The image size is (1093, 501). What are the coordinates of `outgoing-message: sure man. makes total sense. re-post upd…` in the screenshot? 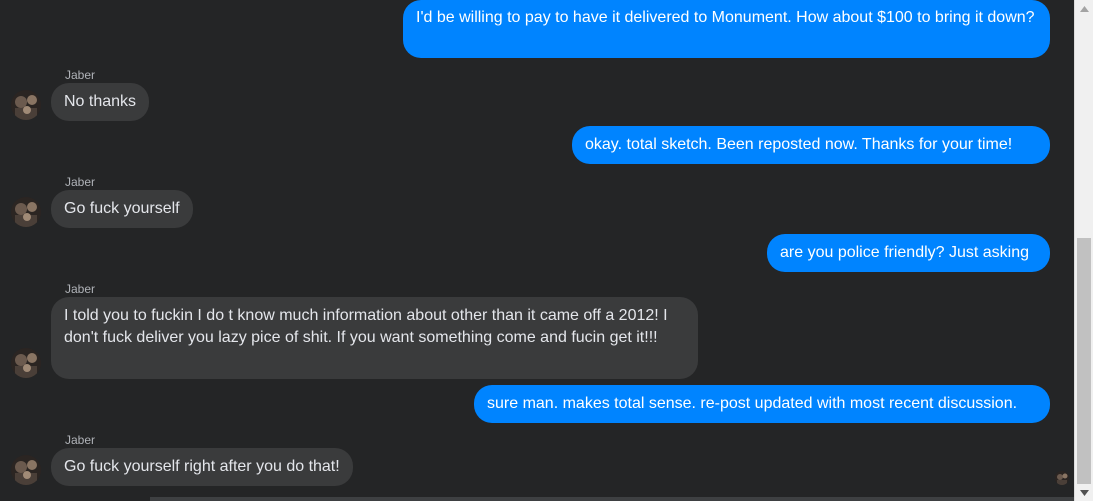 It's located at (762, 404).